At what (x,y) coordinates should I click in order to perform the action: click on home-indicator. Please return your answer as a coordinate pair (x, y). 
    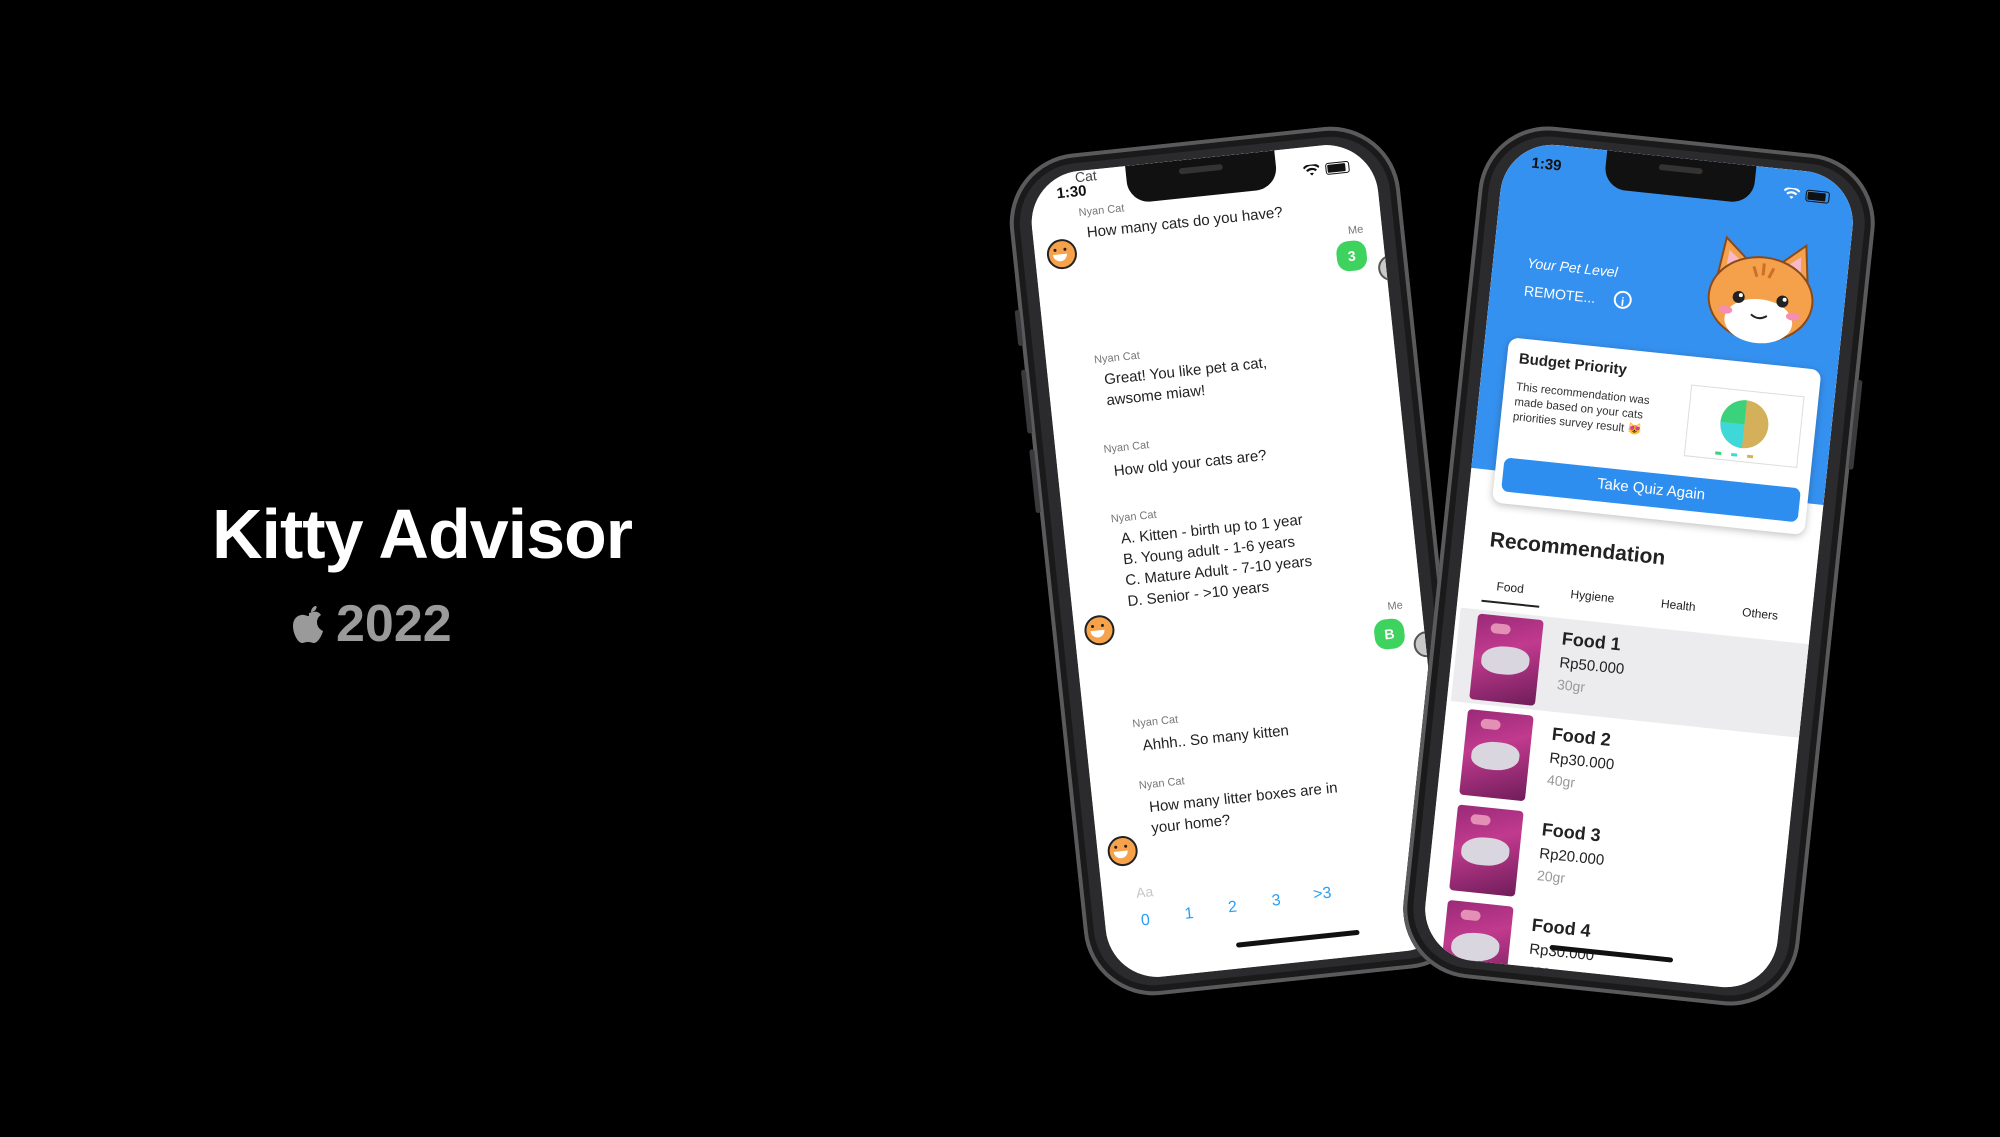
    Looking at the image, I should click on (1297, 938).